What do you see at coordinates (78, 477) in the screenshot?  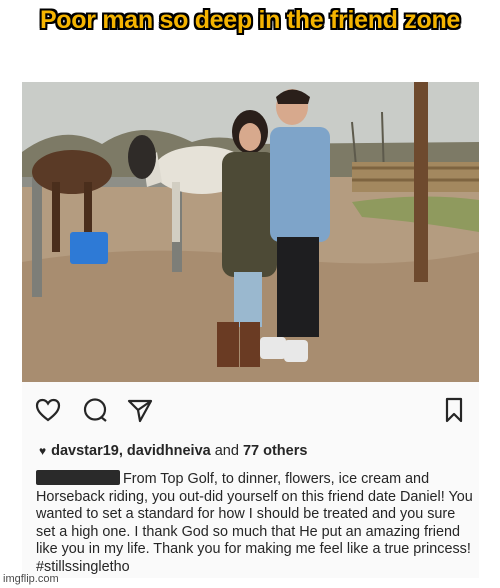 I see `redacted-username` at bounding box center [78, 477].